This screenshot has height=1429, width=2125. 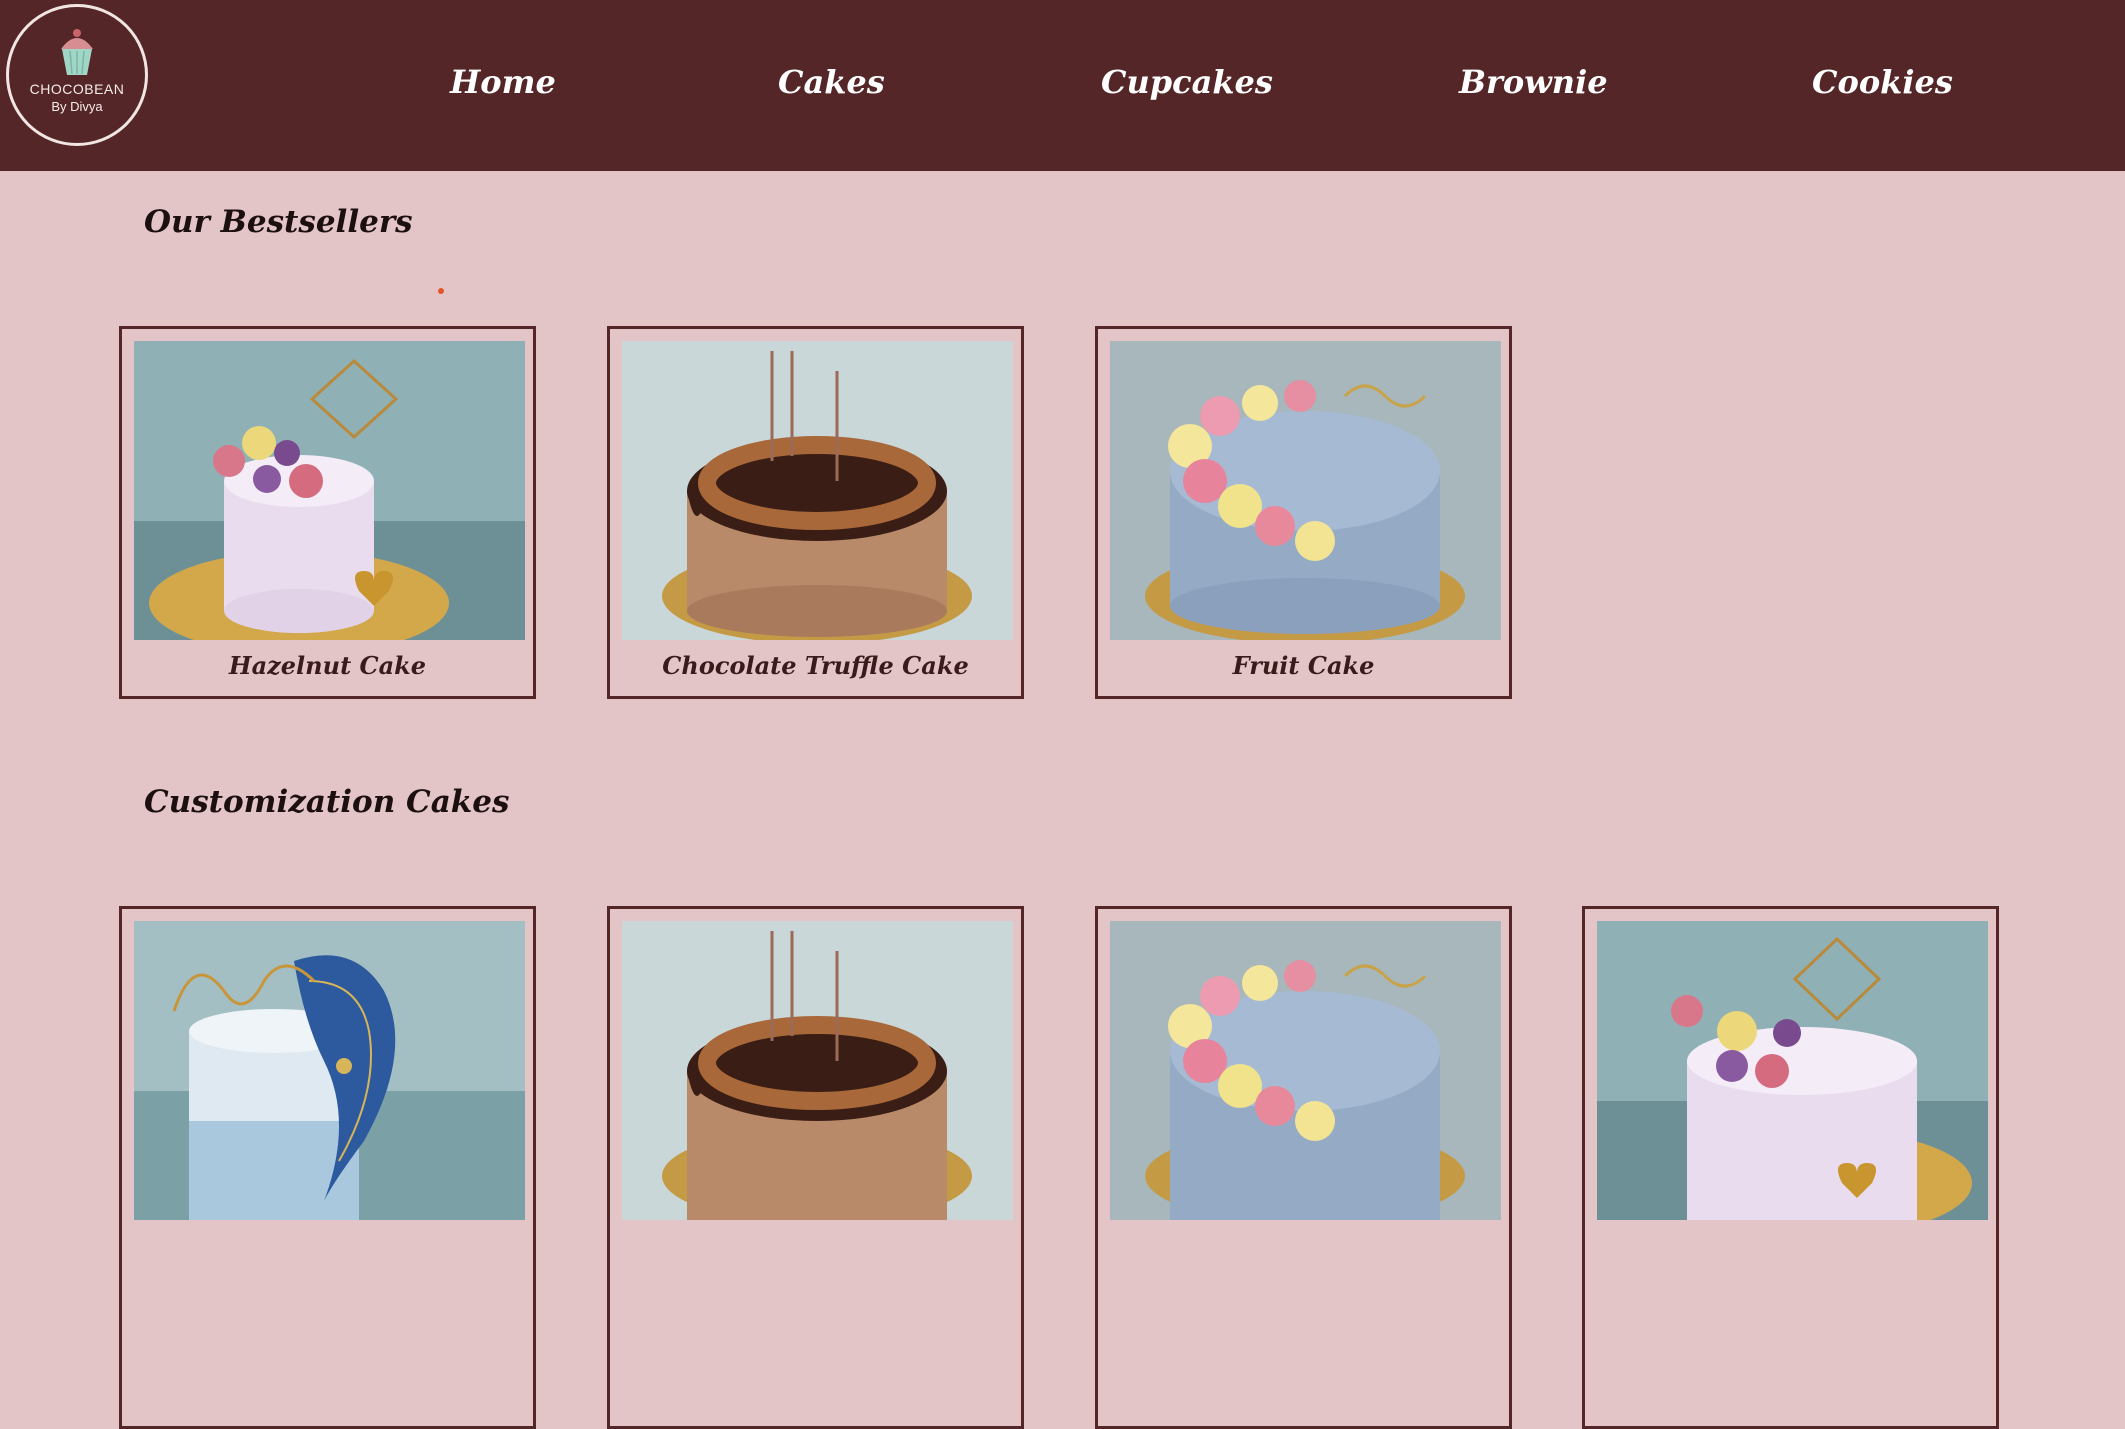 What do you see at coordinates (831, 82) in the screenshot?
I see `nav-cakes: Cakes` at bounding box center [831, 82].